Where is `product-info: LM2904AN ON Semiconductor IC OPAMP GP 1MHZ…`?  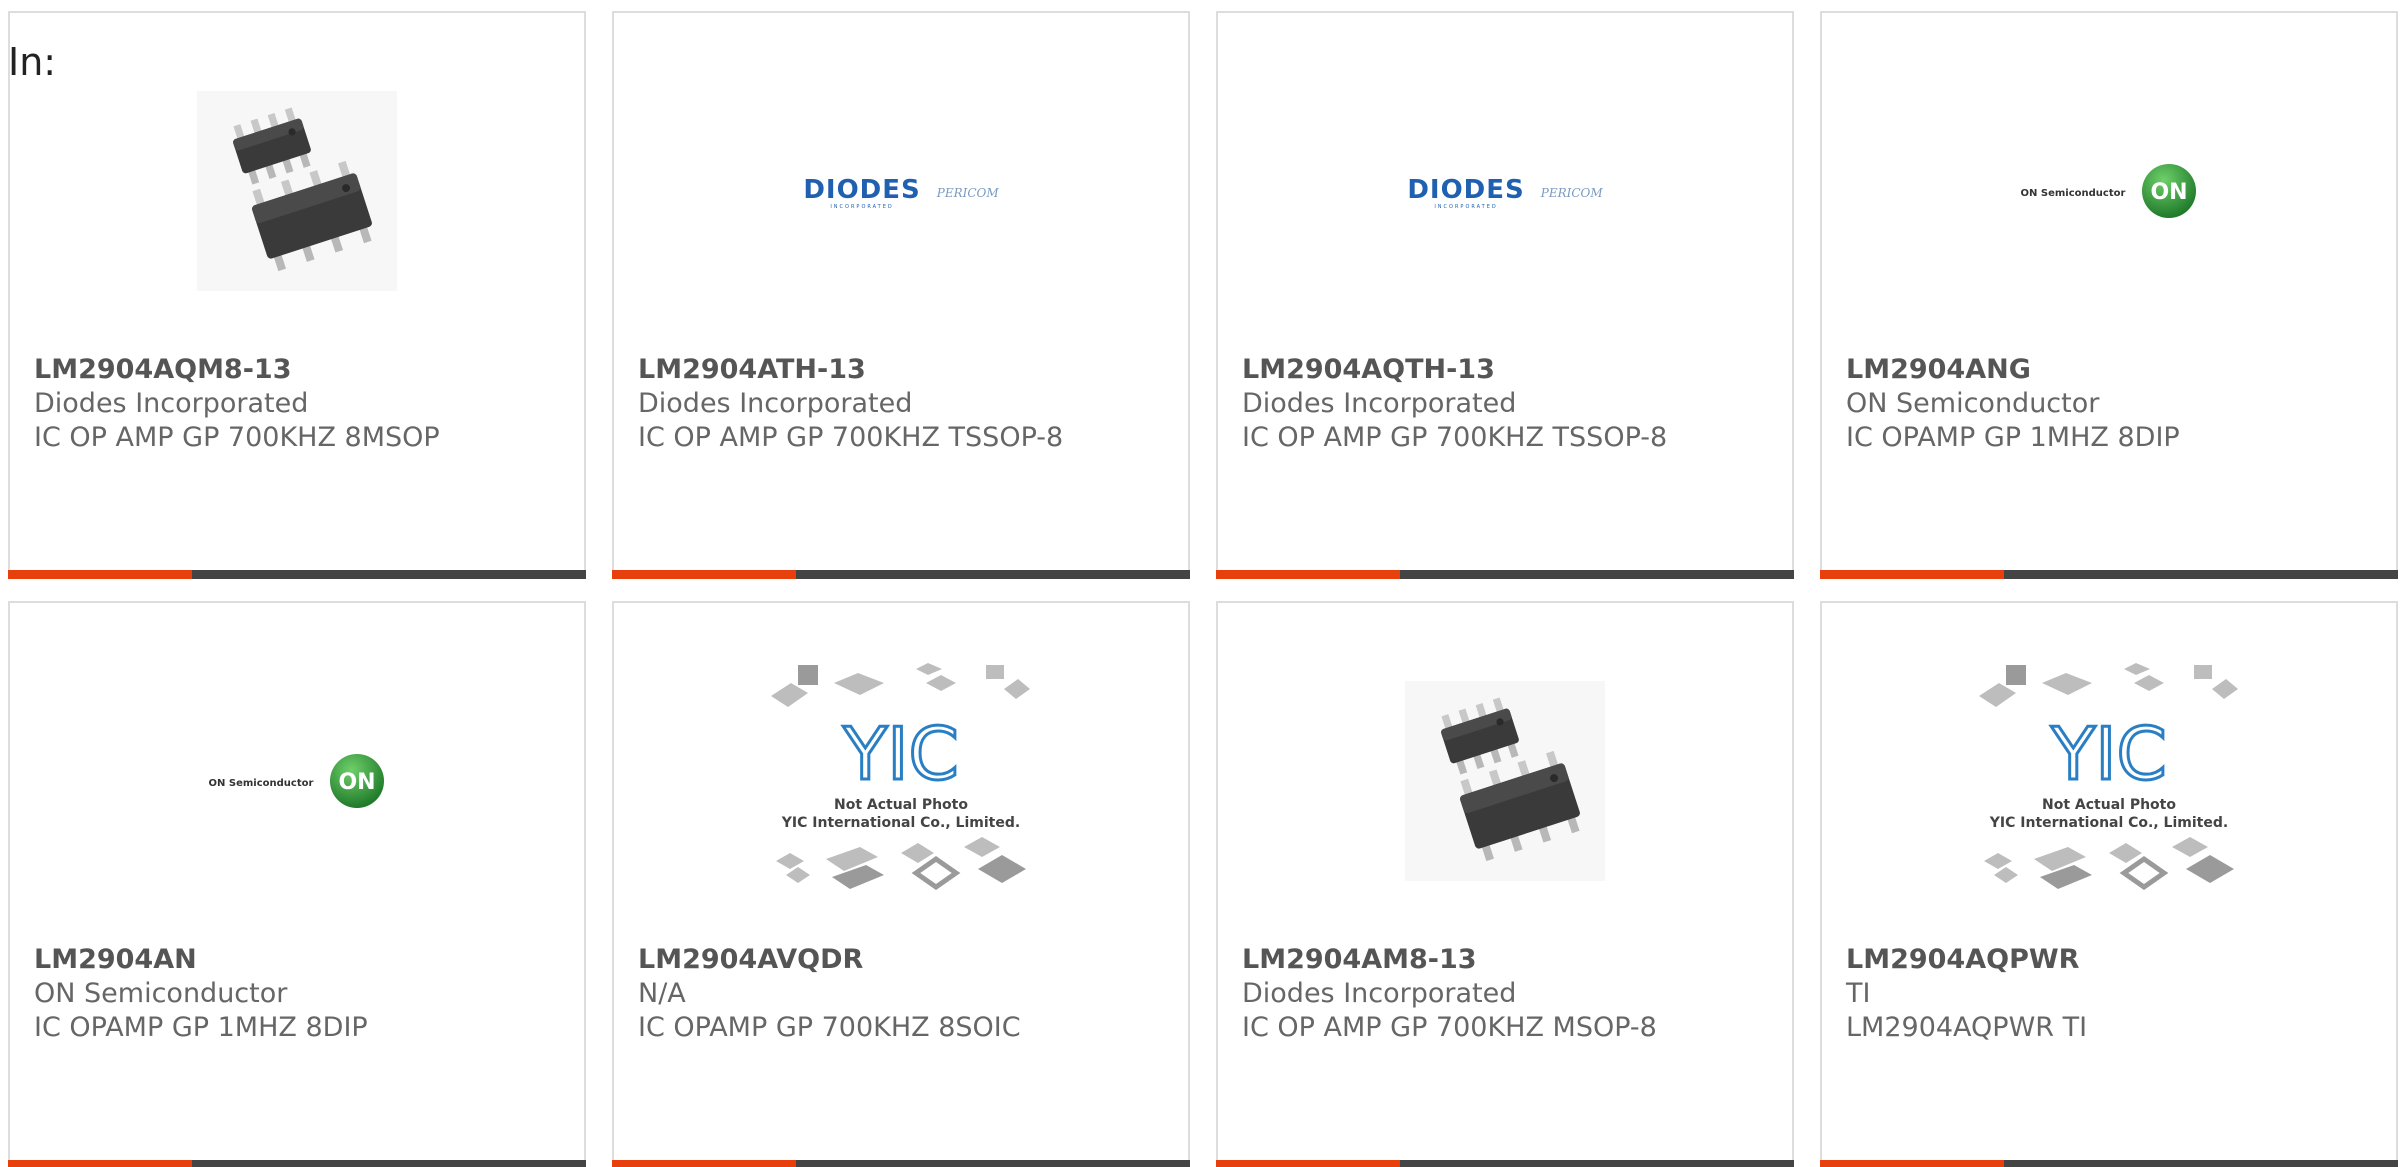 product-info: LM2904AN ON Semiconductor IC OPAMP GP 1MHZ… is located at coordinates (301, 994).